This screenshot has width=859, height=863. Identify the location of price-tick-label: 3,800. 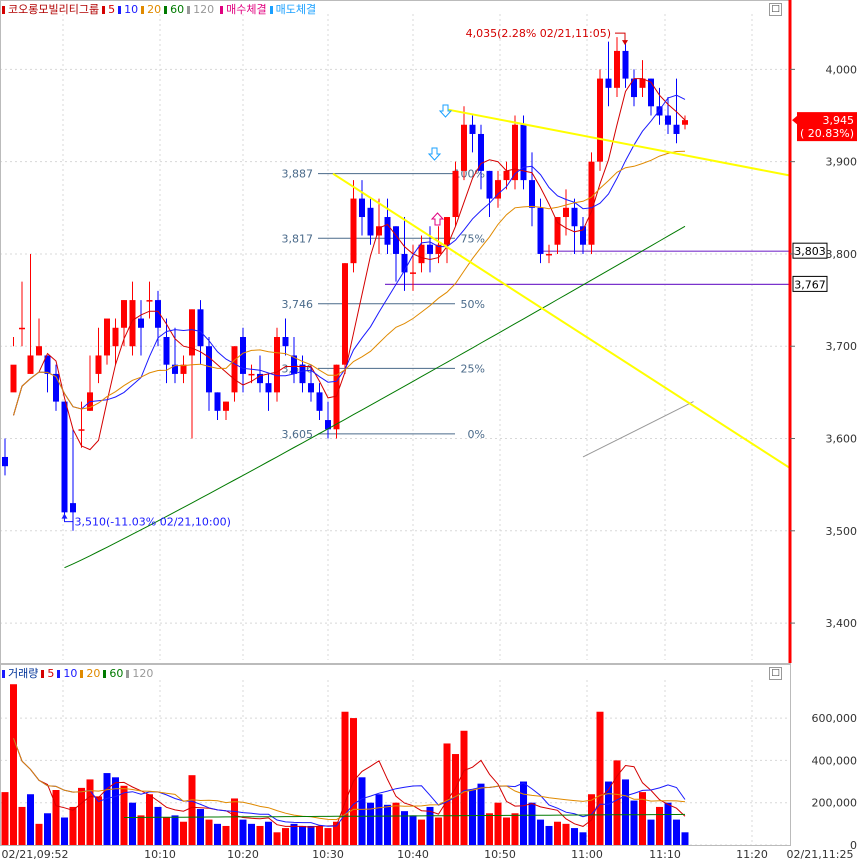
(842, 254).